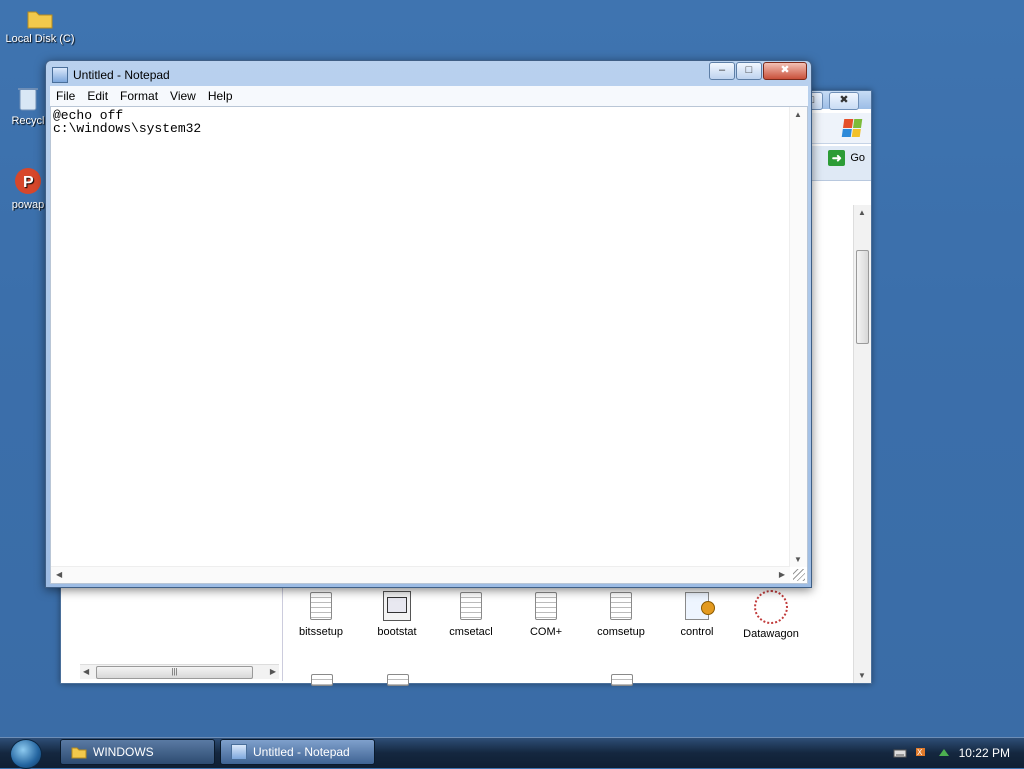 The image size is (1024, 769). Describe the element at coordinates (420, 574) in the screenshot. I see `editor-horizontal-scrollbar: ◀ ▶` at that location.